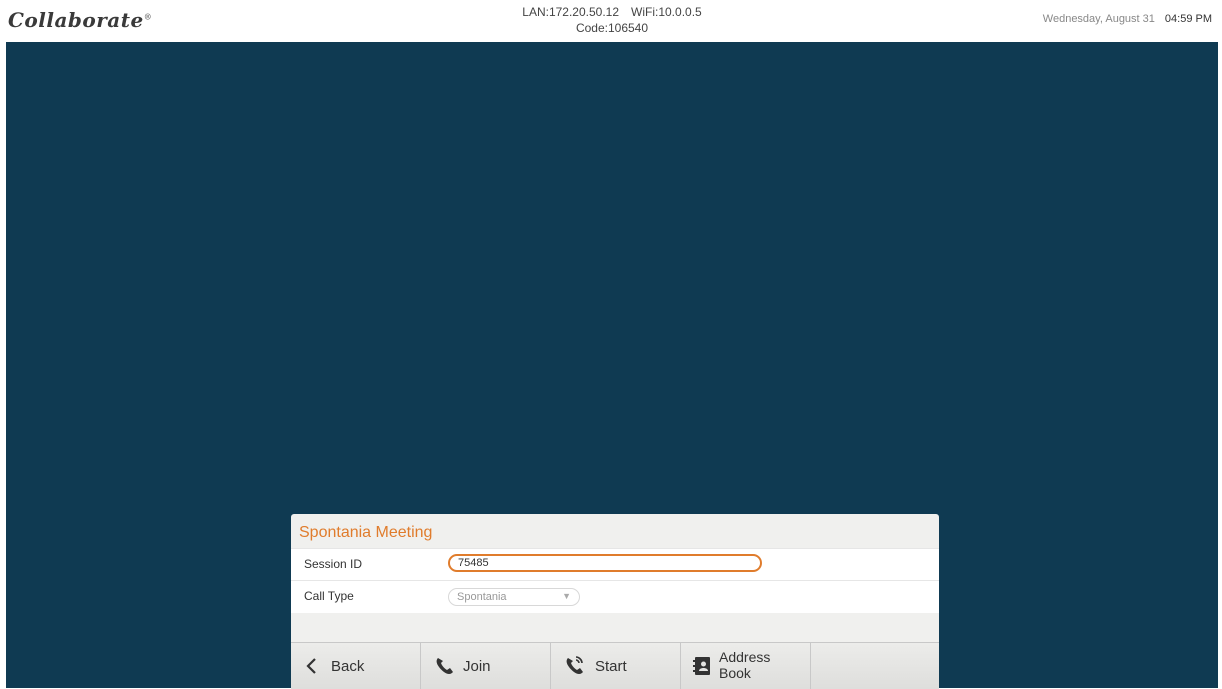 This screenshot has width=1222, height=689. What do you see at coordinates (571, 12) in the screenshot?
I see `lan-address: LAN:172.20.50.12` at bounding box center [571, 12].